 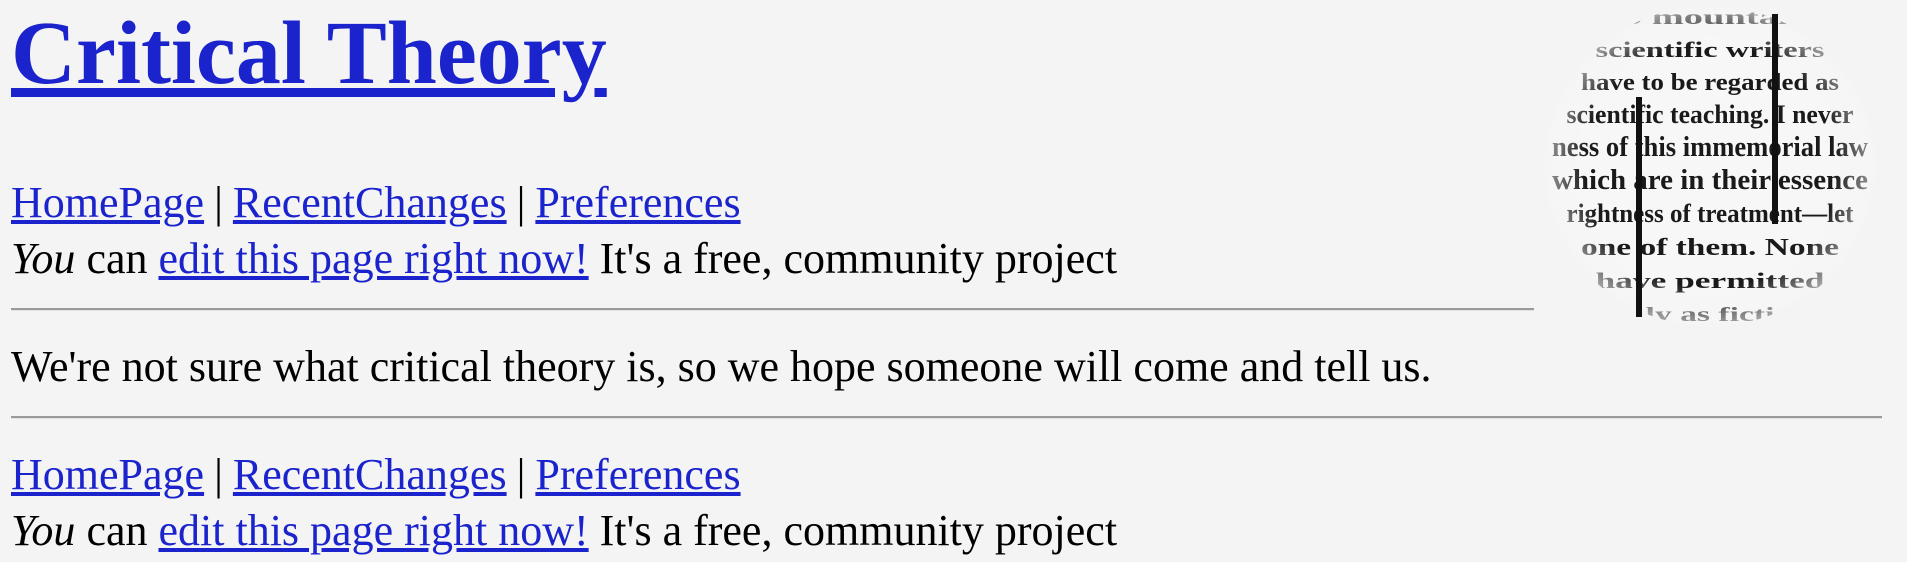 I want to click on logo-bar-left, so click(x=1639, y=207).